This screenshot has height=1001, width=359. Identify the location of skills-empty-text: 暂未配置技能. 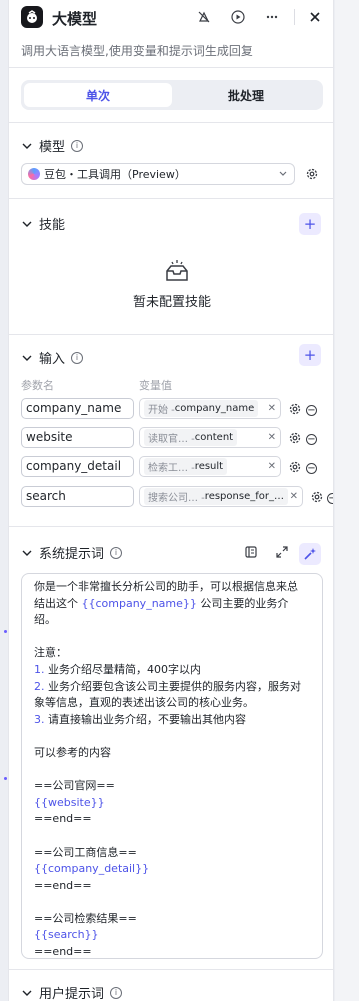
(171, 302).